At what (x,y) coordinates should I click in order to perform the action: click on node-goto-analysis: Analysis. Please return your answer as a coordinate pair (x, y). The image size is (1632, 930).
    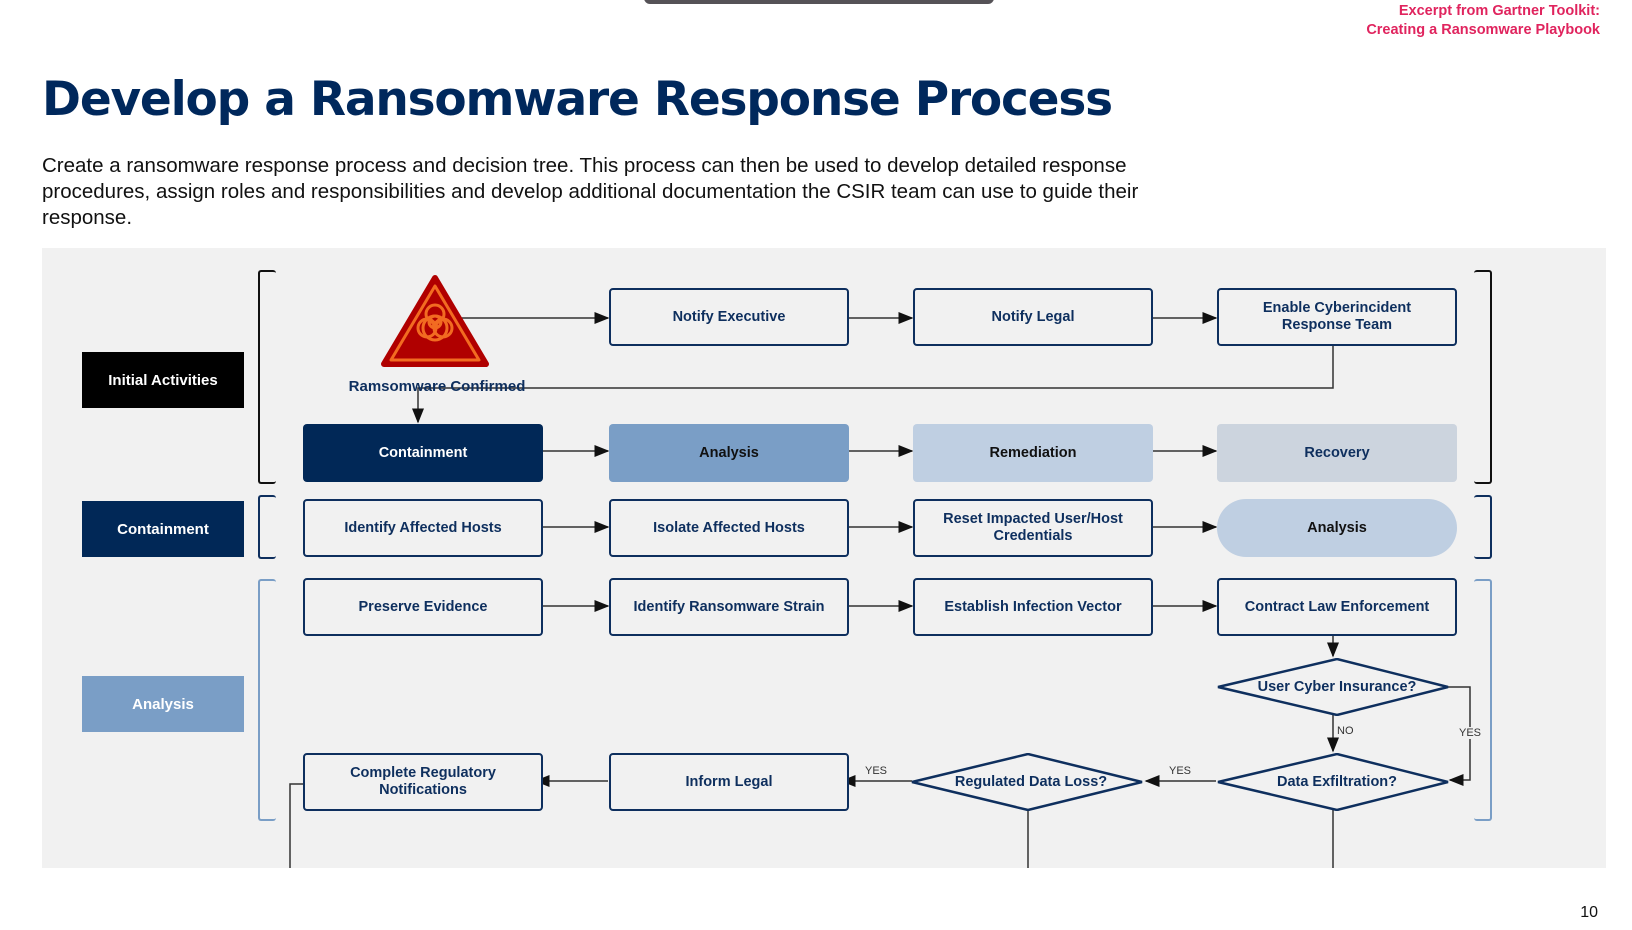
    Looking at the image, I should click on (1337, 528).